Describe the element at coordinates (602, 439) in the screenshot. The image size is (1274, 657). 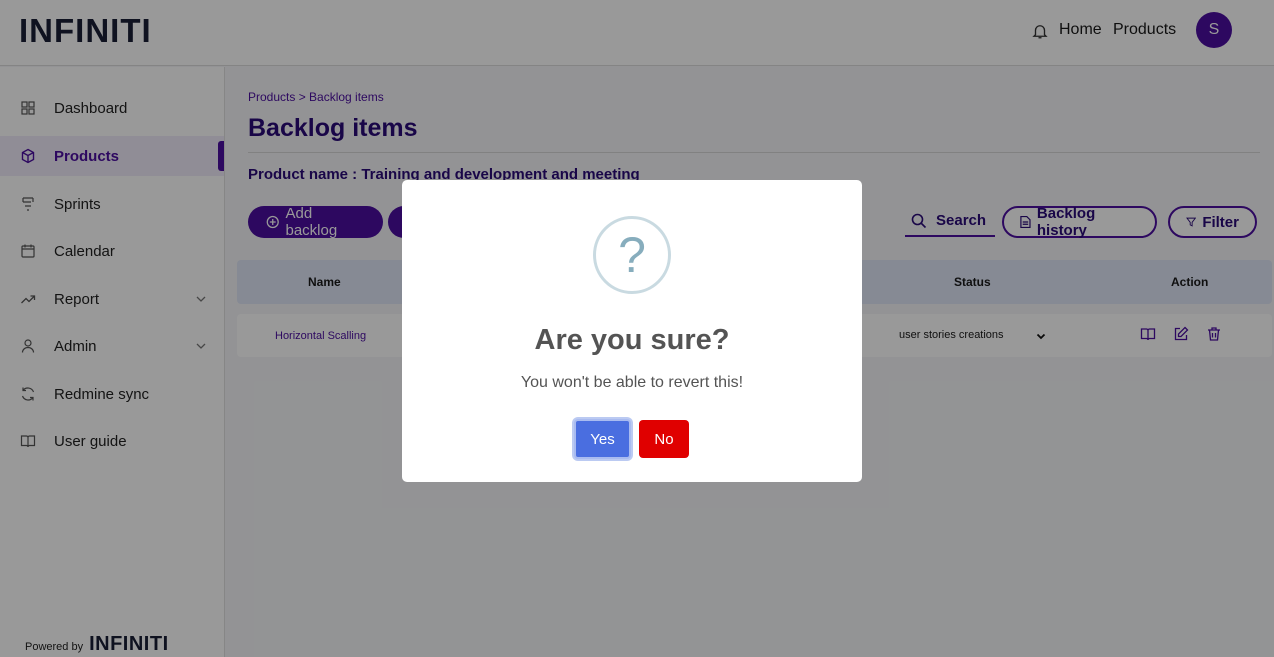
I see `yes-button: Yes` at that location.